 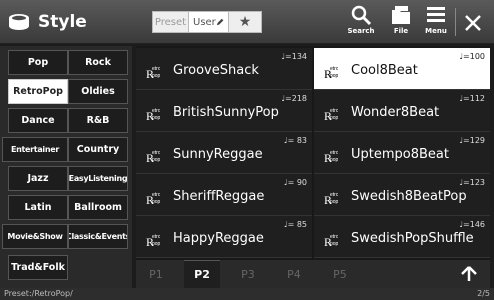 I want to click on tab-label: P5, so click(x=340, y=274).